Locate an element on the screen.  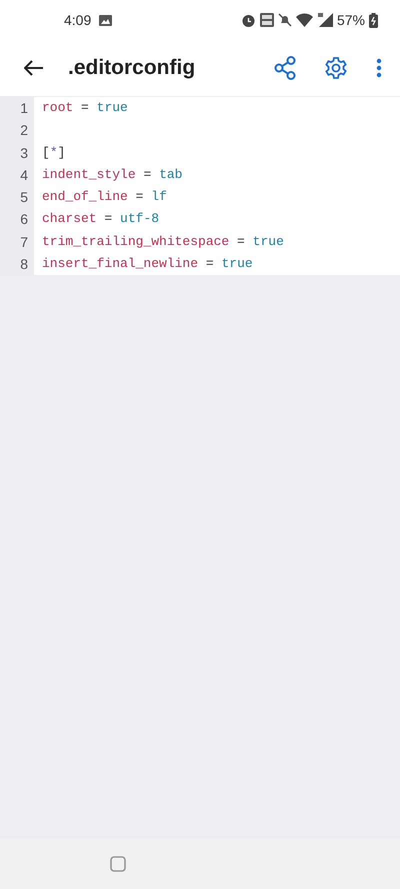
signal-icon is located at coordinates (324, 20).